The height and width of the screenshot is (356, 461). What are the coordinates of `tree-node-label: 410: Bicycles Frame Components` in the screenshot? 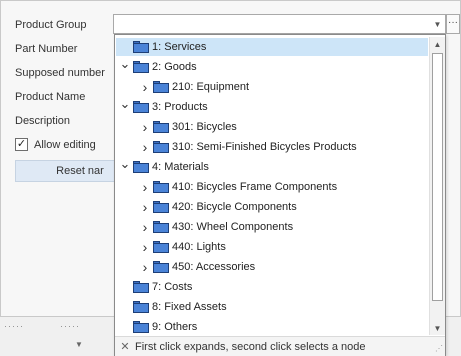 It's located at (255, 187).